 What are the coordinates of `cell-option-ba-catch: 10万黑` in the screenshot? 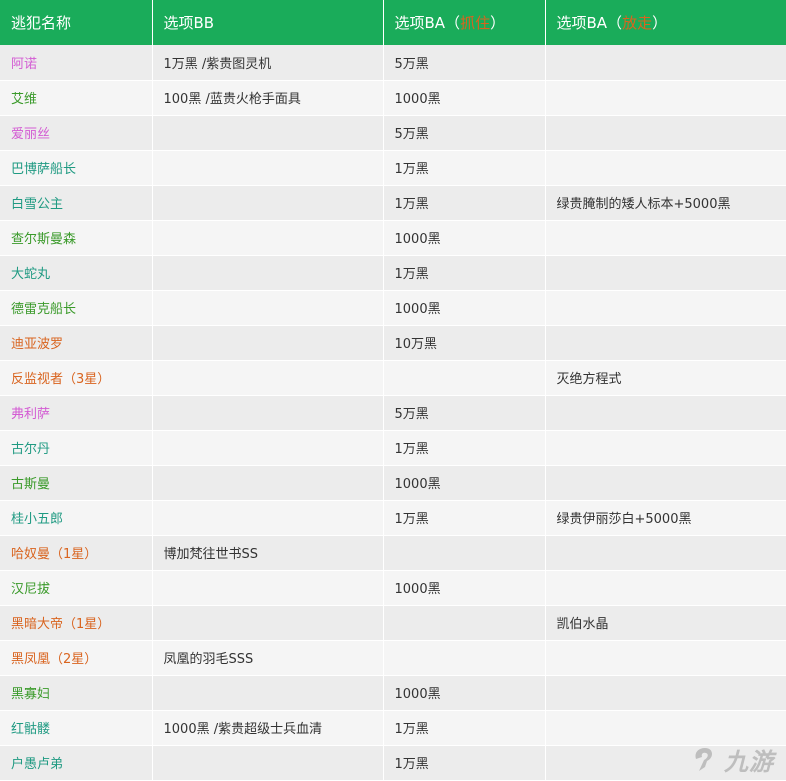 It's located at (464, 343).